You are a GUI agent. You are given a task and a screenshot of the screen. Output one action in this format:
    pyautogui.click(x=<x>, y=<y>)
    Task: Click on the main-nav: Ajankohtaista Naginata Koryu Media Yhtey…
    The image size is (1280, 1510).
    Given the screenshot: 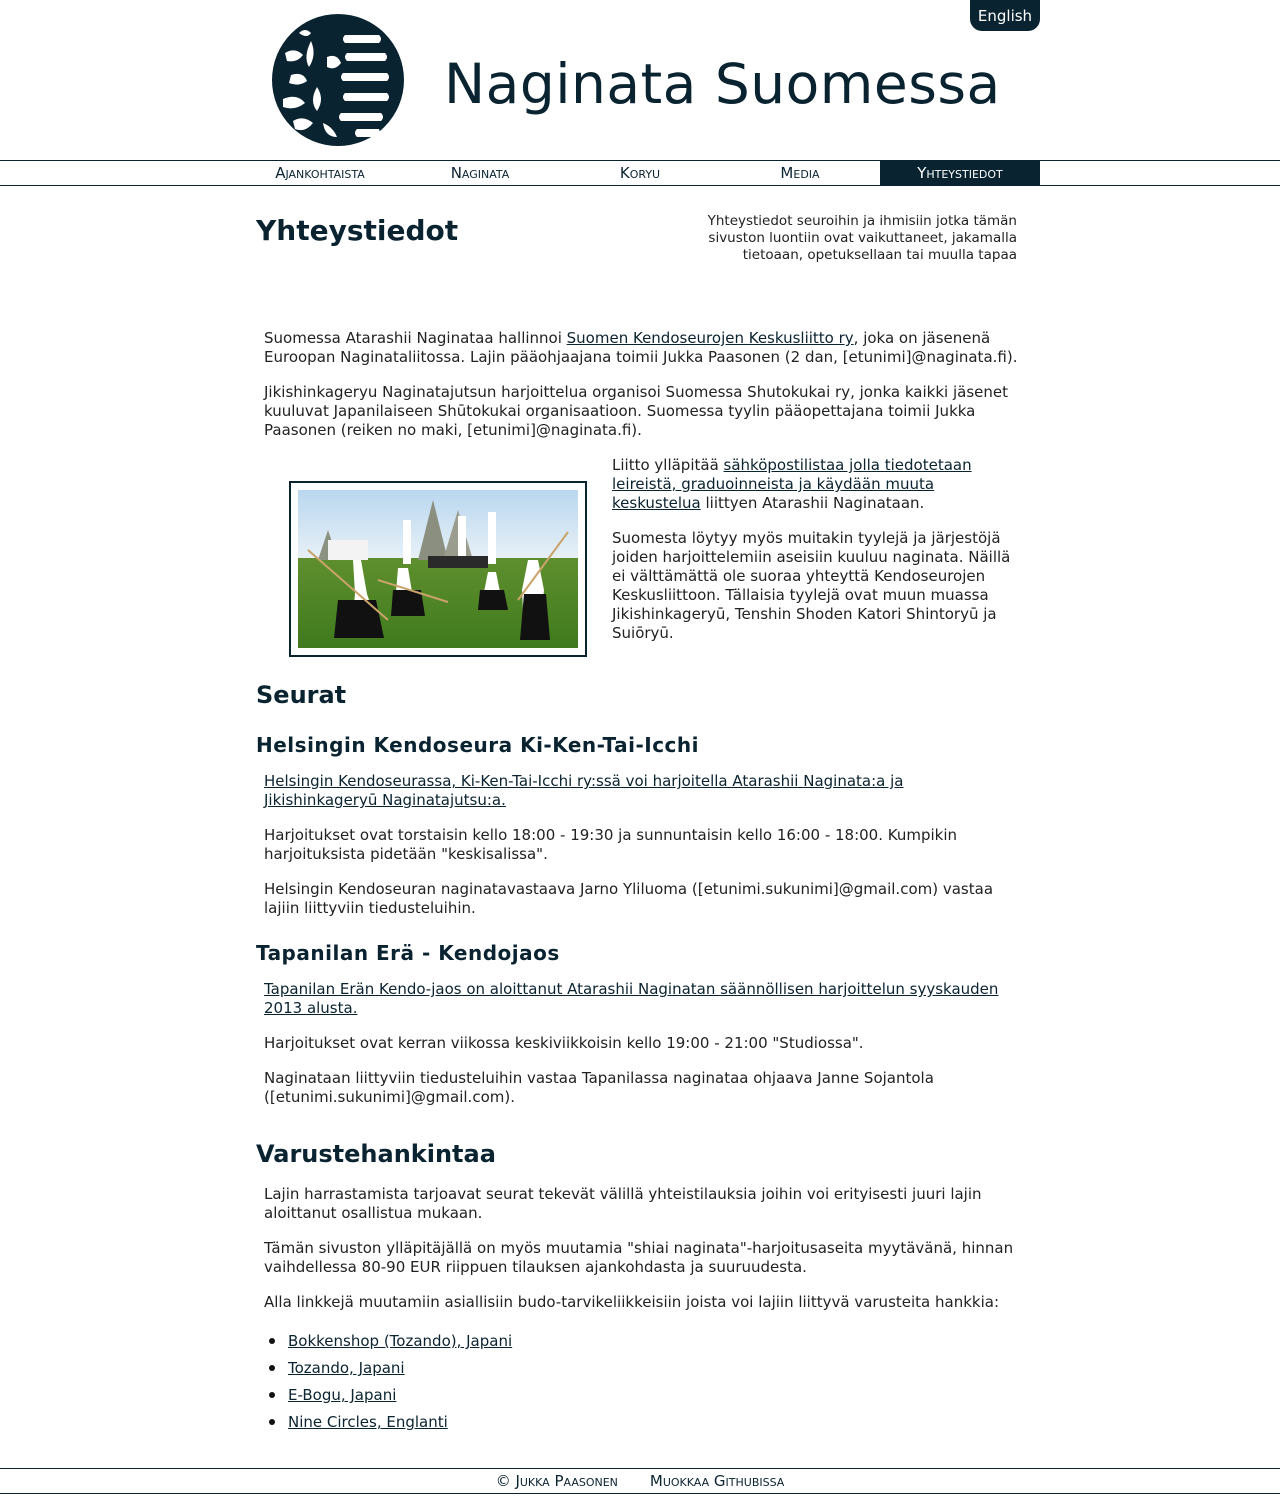 What is the action you would take?
    pyautogui.click(x=640, y=173)
    